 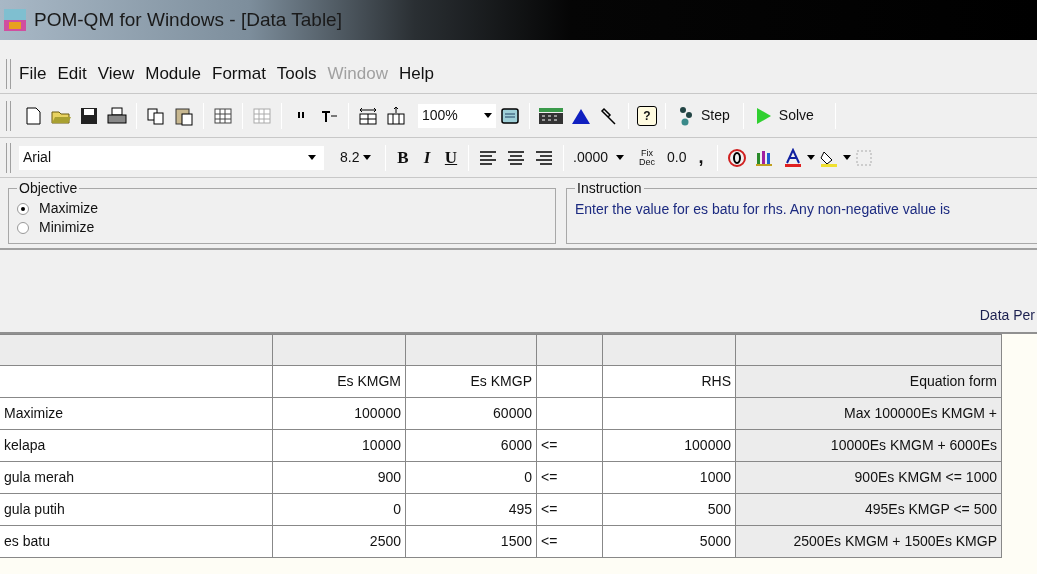 What do you see at coordinates (116, 73) in the screenshot?
I see `menu-item: View` at bounding box center [116, 73].